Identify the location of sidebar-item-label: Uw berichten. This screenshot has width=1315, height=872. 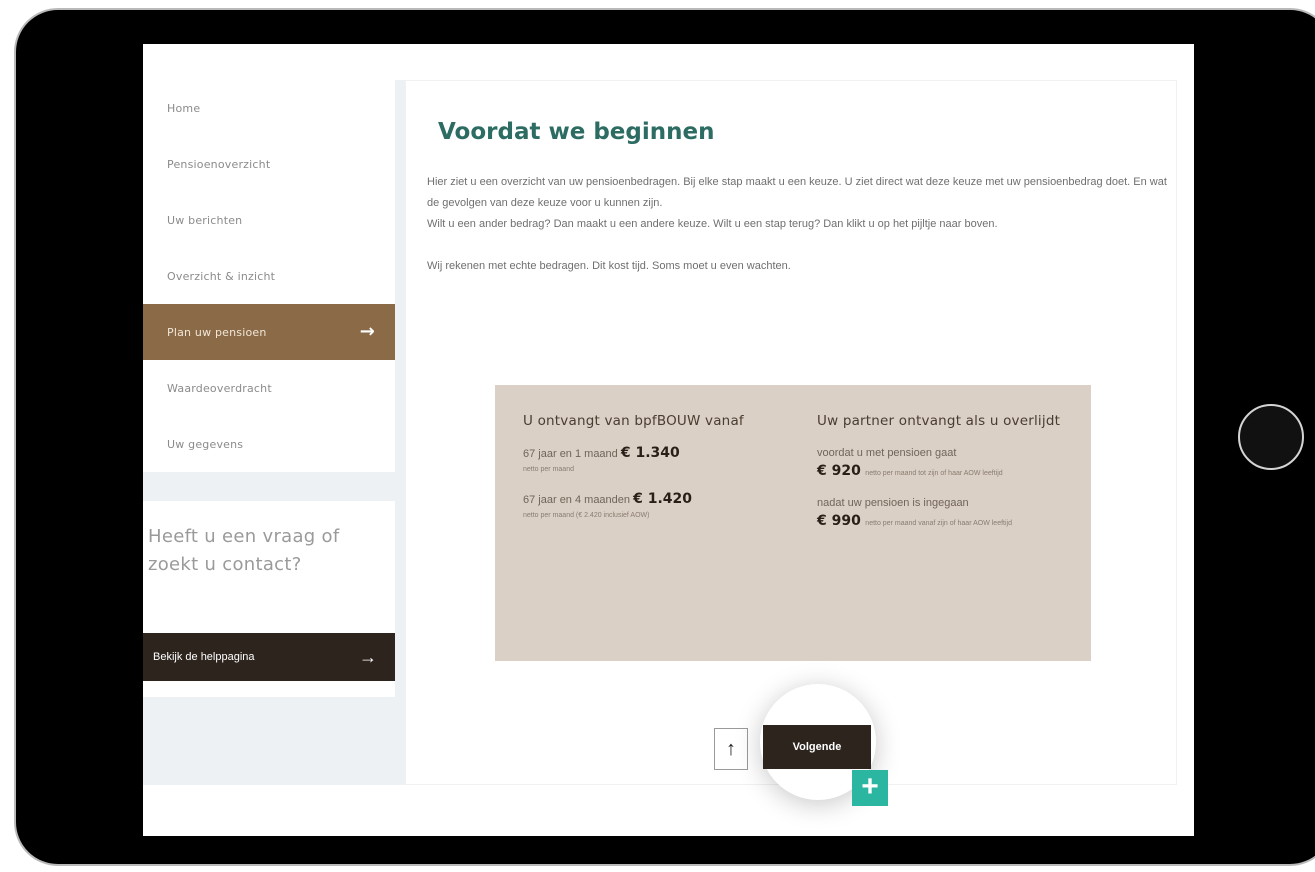
(205, 220).